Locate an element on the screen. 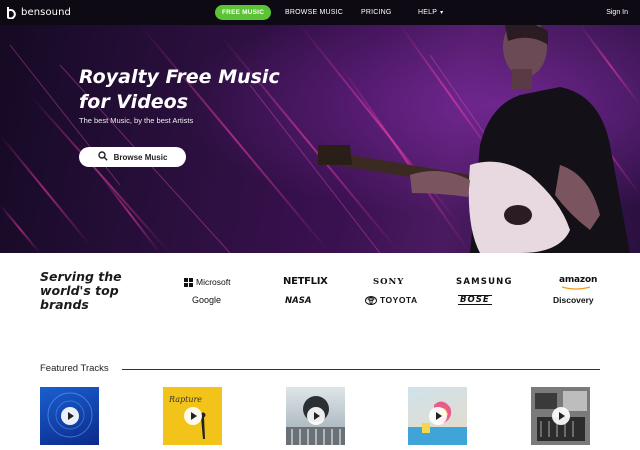  nav-help: HELP ▾ is located at coordinates (430, 12).